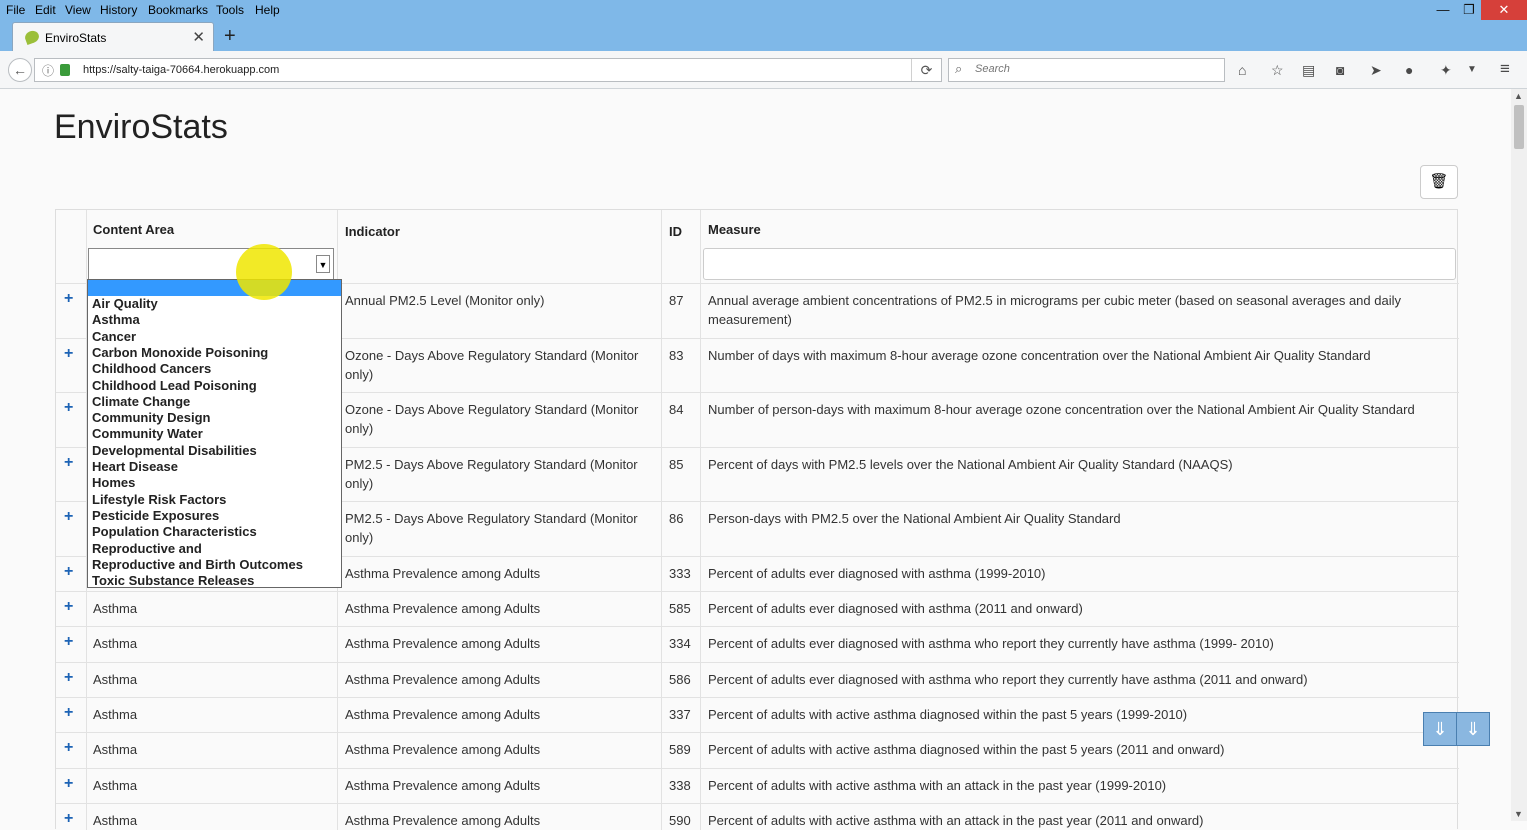 Image resolution: width=1527 pixels, height=830 pixels. What do you see at coordinates (178, 10) in the screenshot?
I see `menu-bookmarks: Bookmarks` at bounding box center [178, 10].